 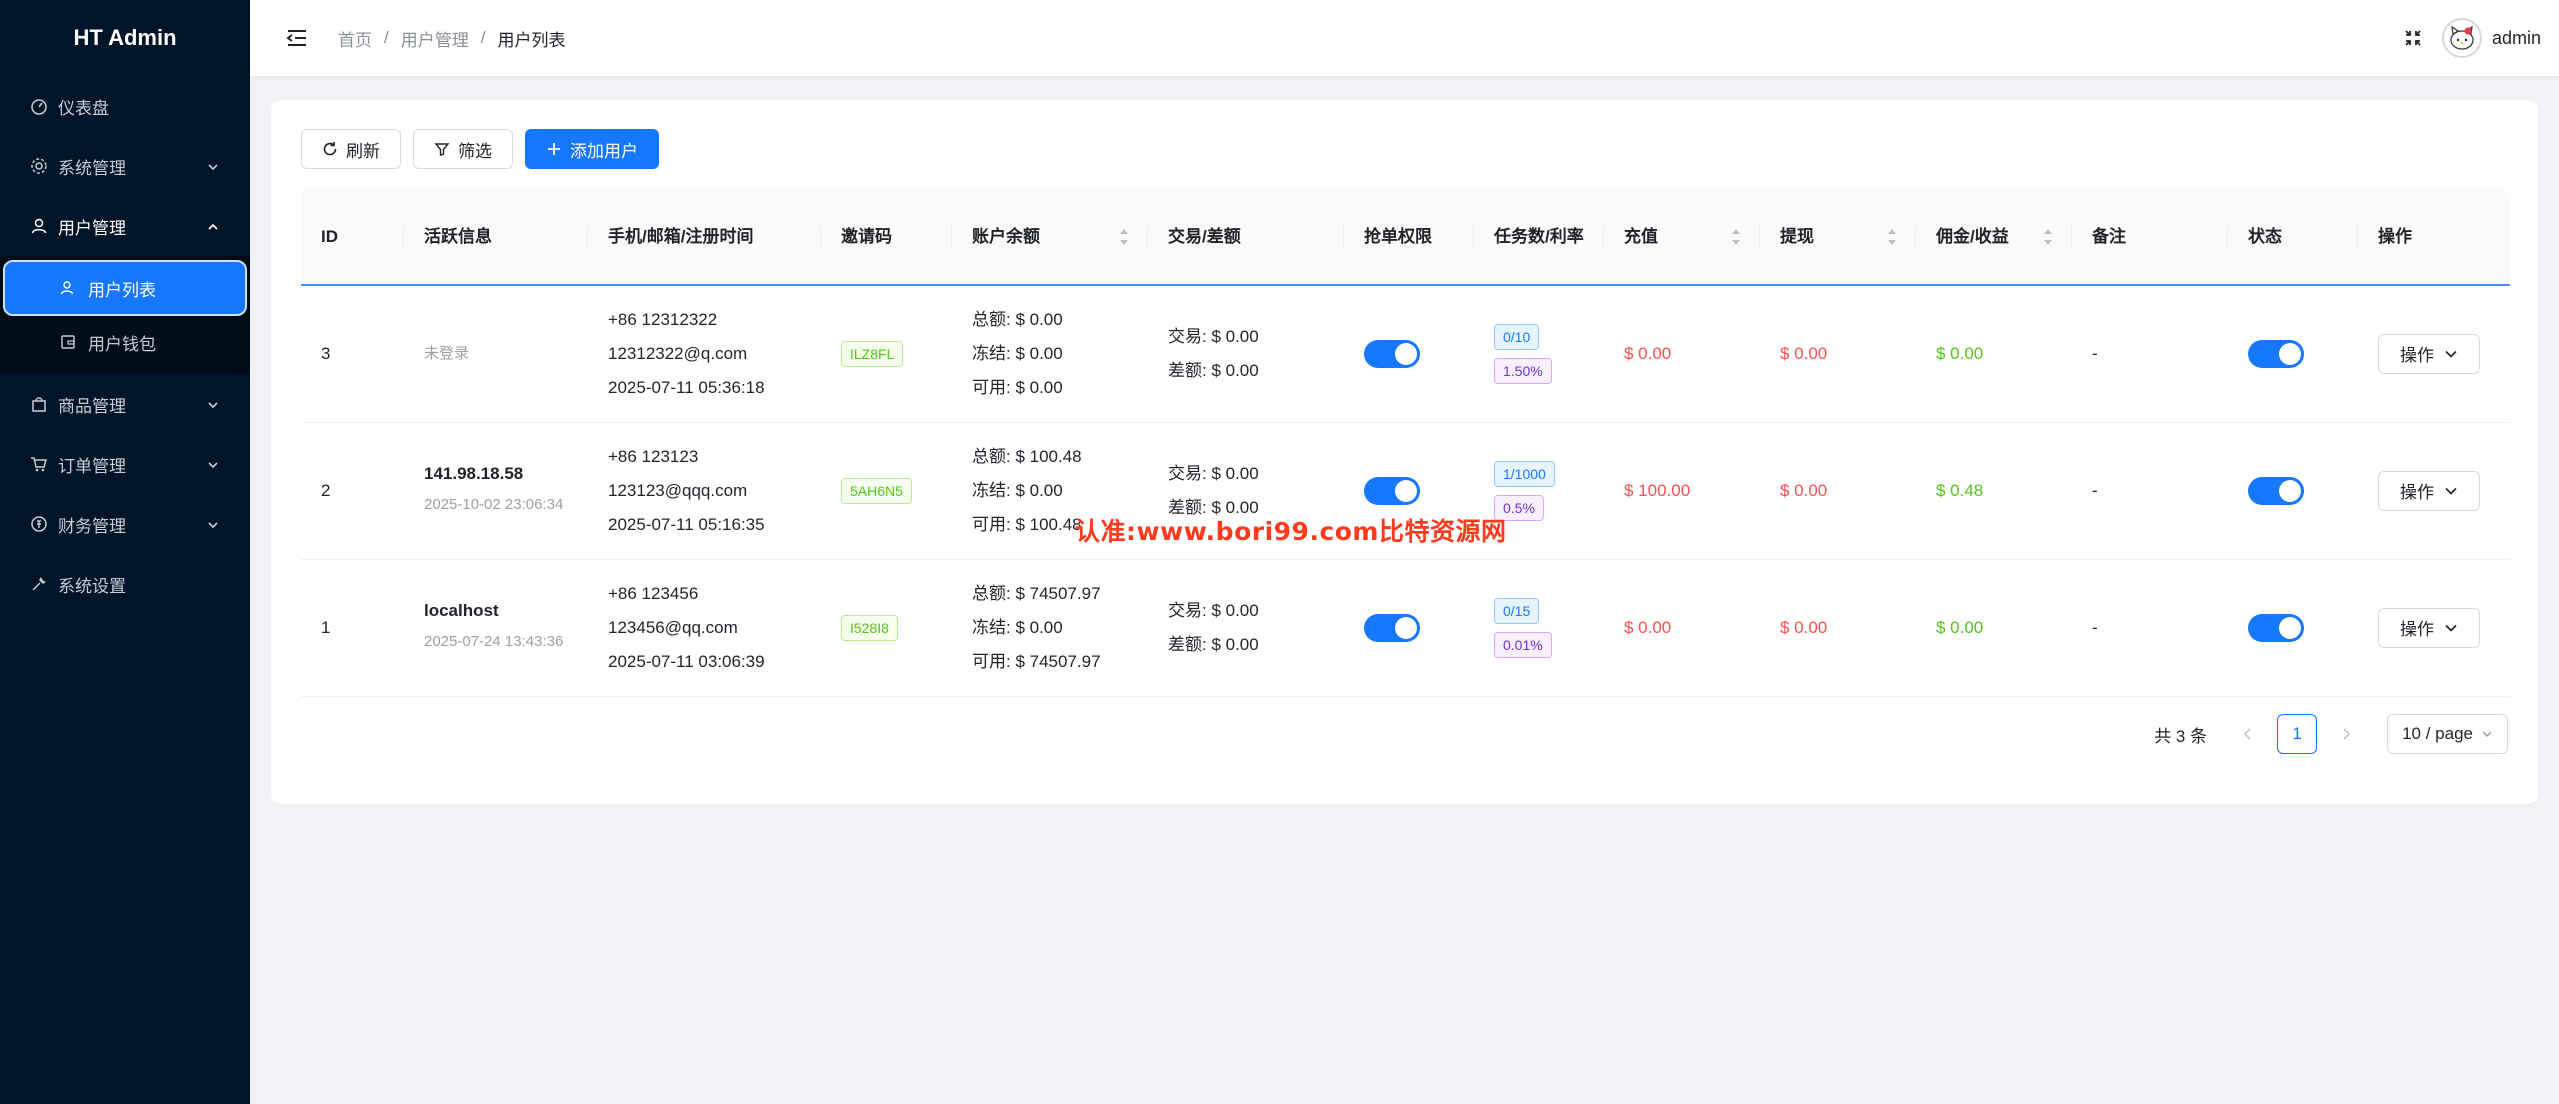 I want to click on col-header-recharge: 充值, so click(x=1682, y=237).